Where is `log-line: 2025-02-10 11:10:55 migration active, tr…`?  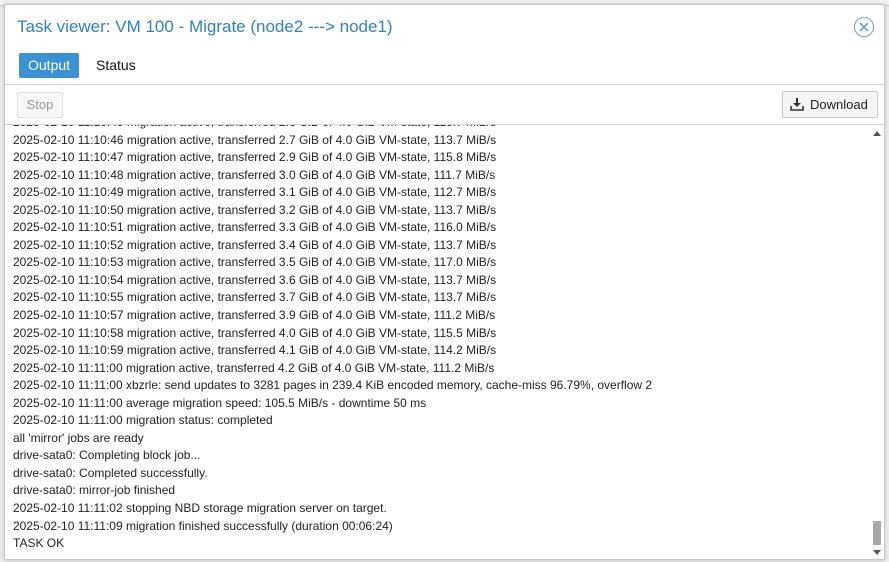 log-line: 2025-02-10 11:10:55 migration active, tr… is located at coordinates (255, 297).